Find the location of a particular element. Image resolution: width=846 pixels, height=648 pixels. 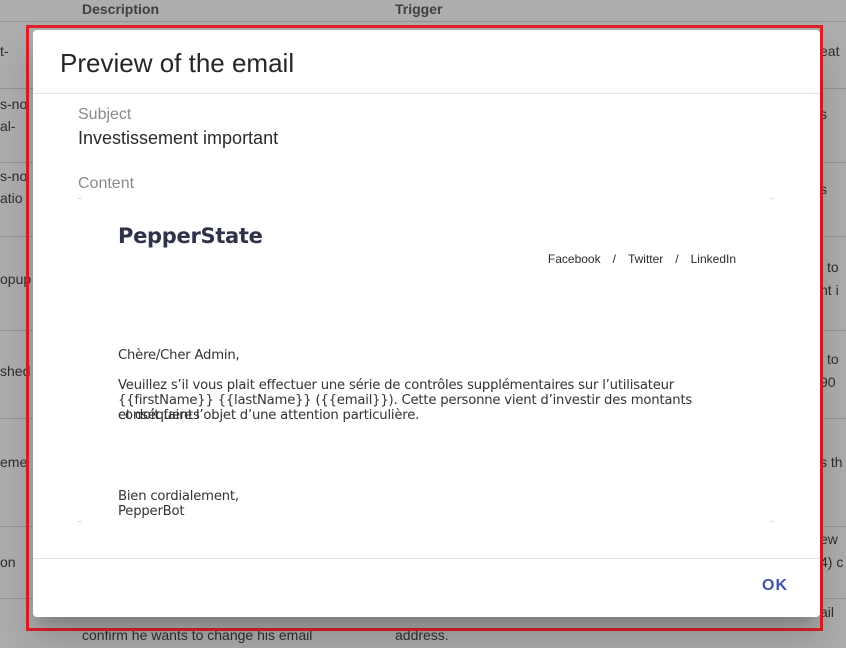

email-closing: Bien cordialement, is located at coordinates (178, 496).